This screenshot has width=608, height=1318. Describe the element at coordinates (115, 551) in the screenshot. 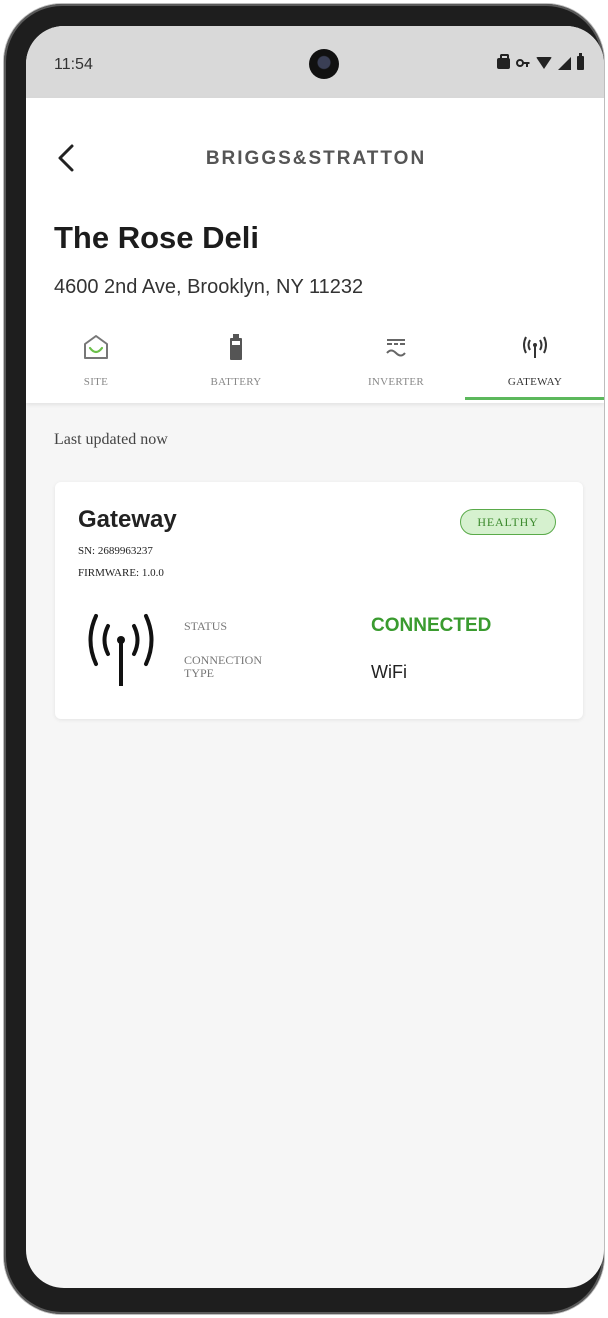

I see `serial-number: SN: 2689963237` at that location.